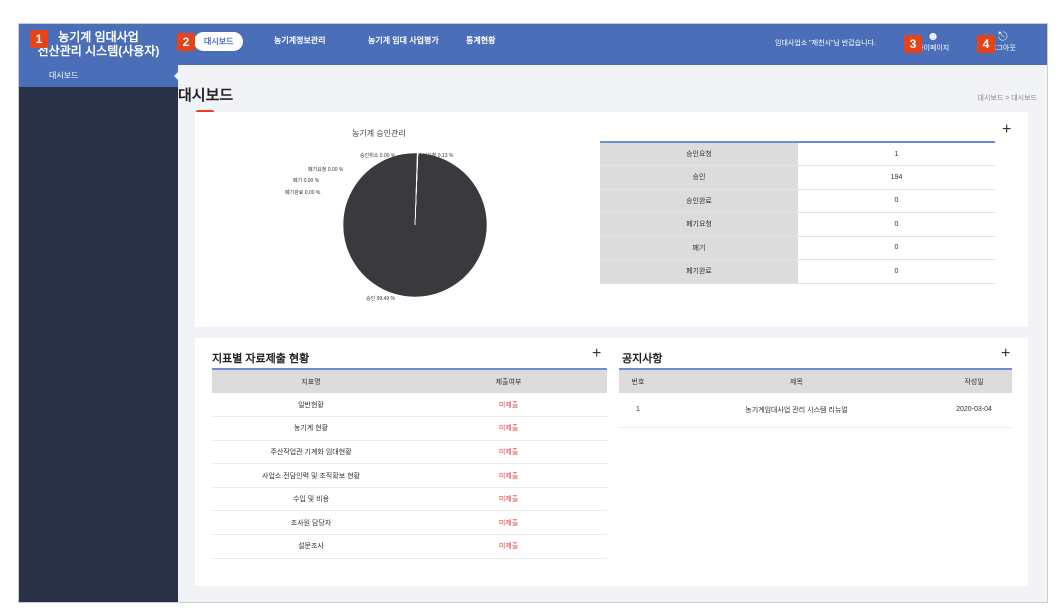 The width and height of the screenshot is (1059, 612). What do you see at coordinates (699, 248) in the screenshot?
I see `status-label: 폐기` at bounding box center [699, 248].